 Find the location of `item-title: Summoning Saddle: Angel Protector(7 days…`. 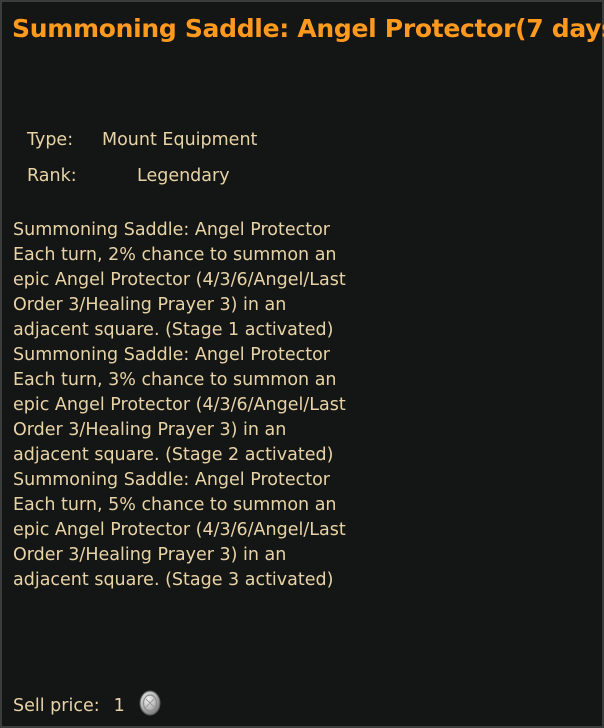

item-title: Summoning Saddle: Angel Protector(7 days… is located at coordinates (308, 28).